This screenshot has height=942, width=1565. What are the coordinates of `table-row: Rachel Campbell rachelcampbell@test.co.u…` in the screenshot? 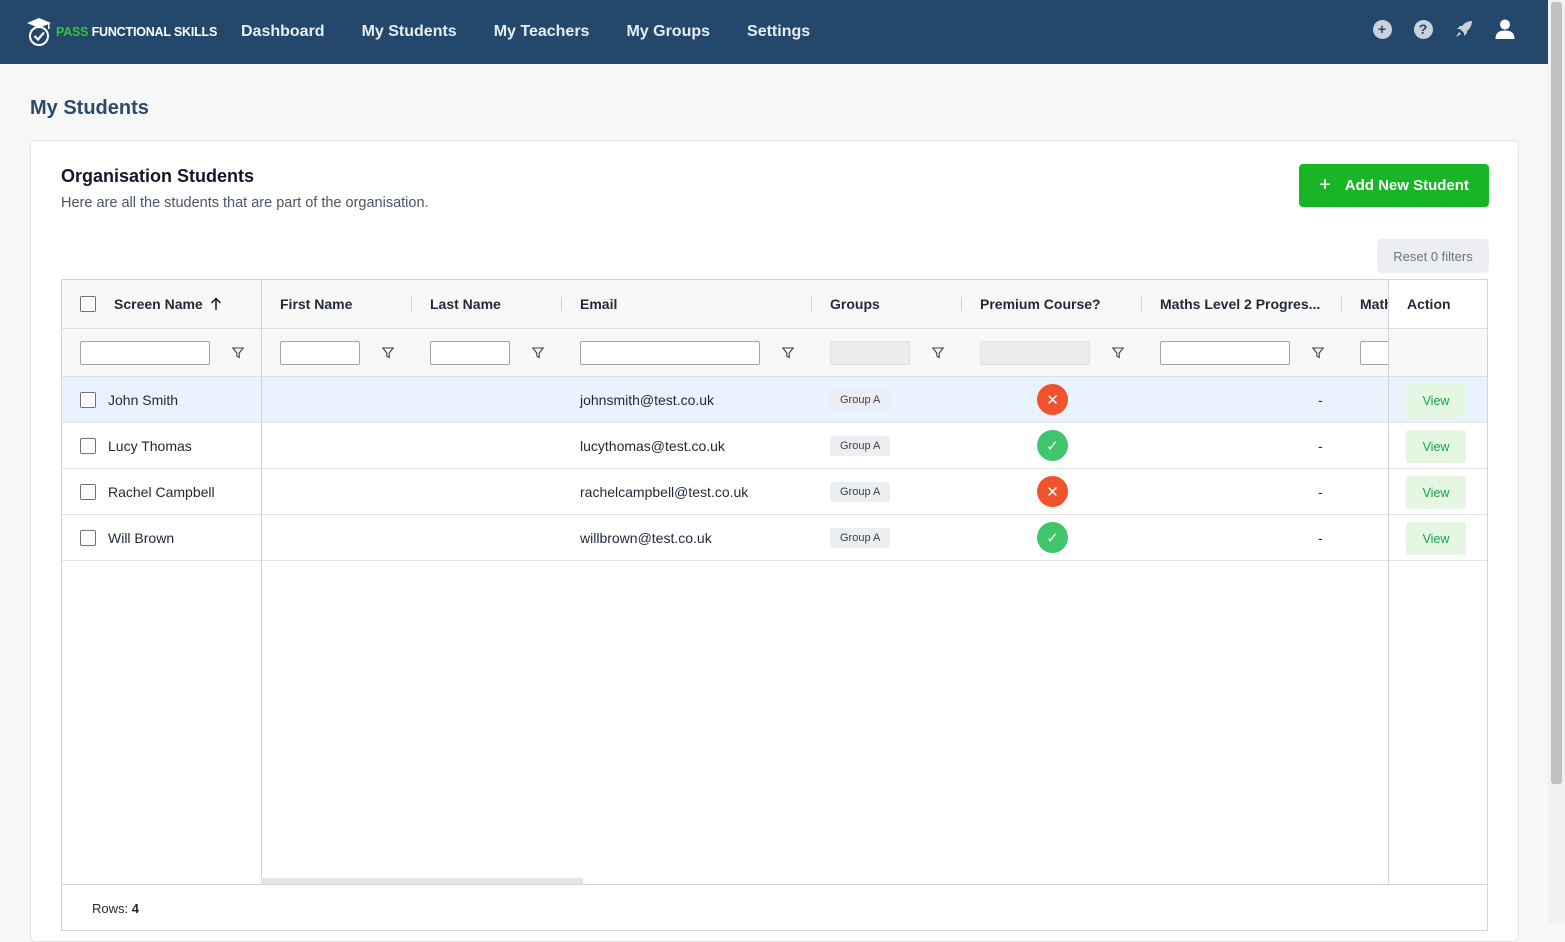 It's located at (774, 492).